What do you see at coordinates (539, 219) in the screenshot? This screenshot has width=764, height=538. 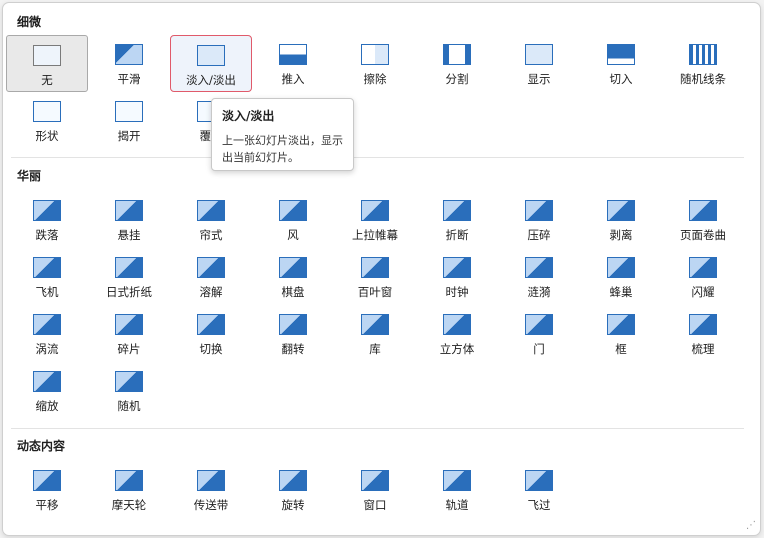 I see `transition-crush: 压碎` at bounding box center [539, 219].